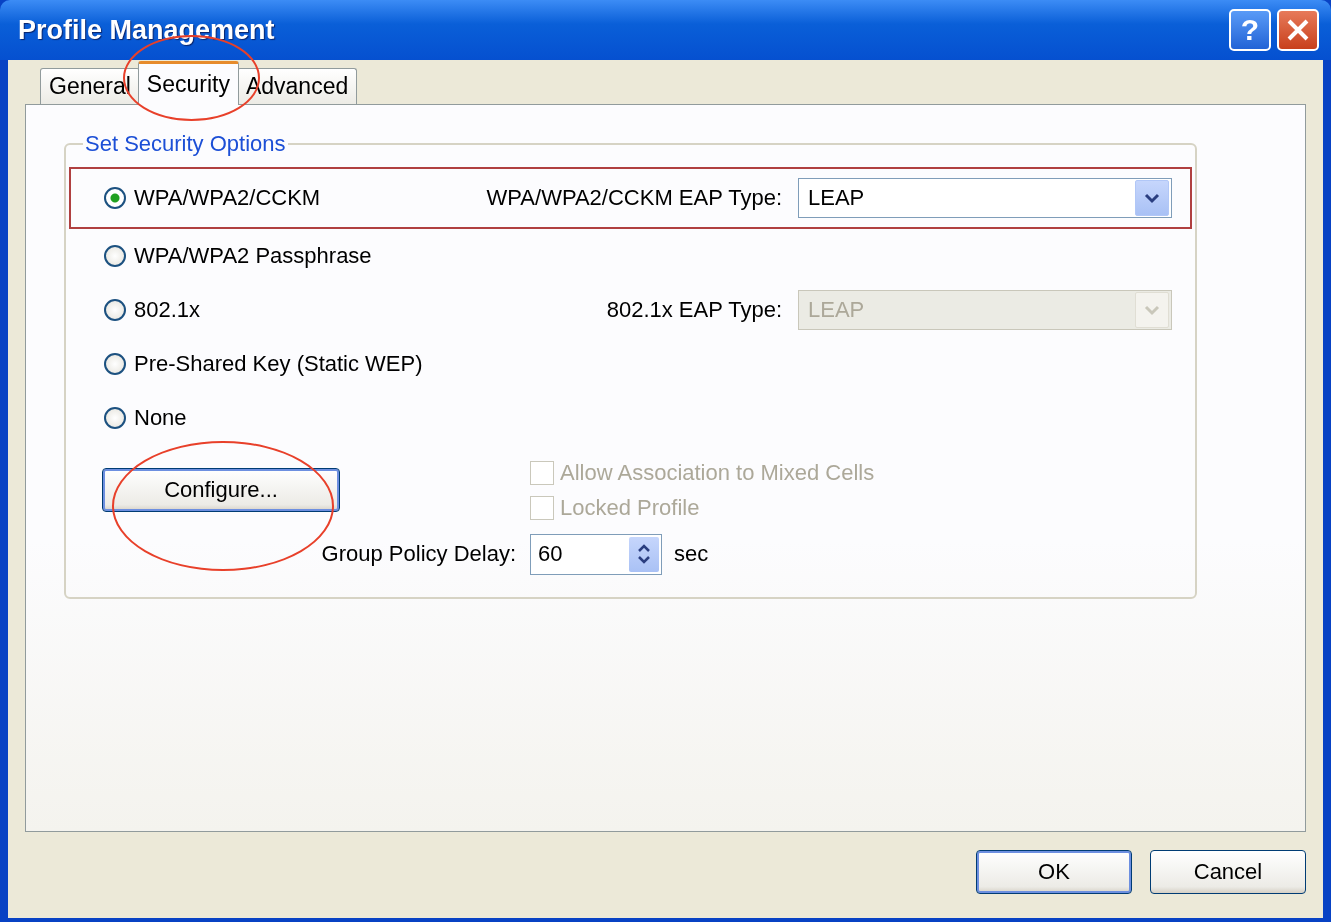  I want to click on dialog-button: OK, so click(1054, 872).